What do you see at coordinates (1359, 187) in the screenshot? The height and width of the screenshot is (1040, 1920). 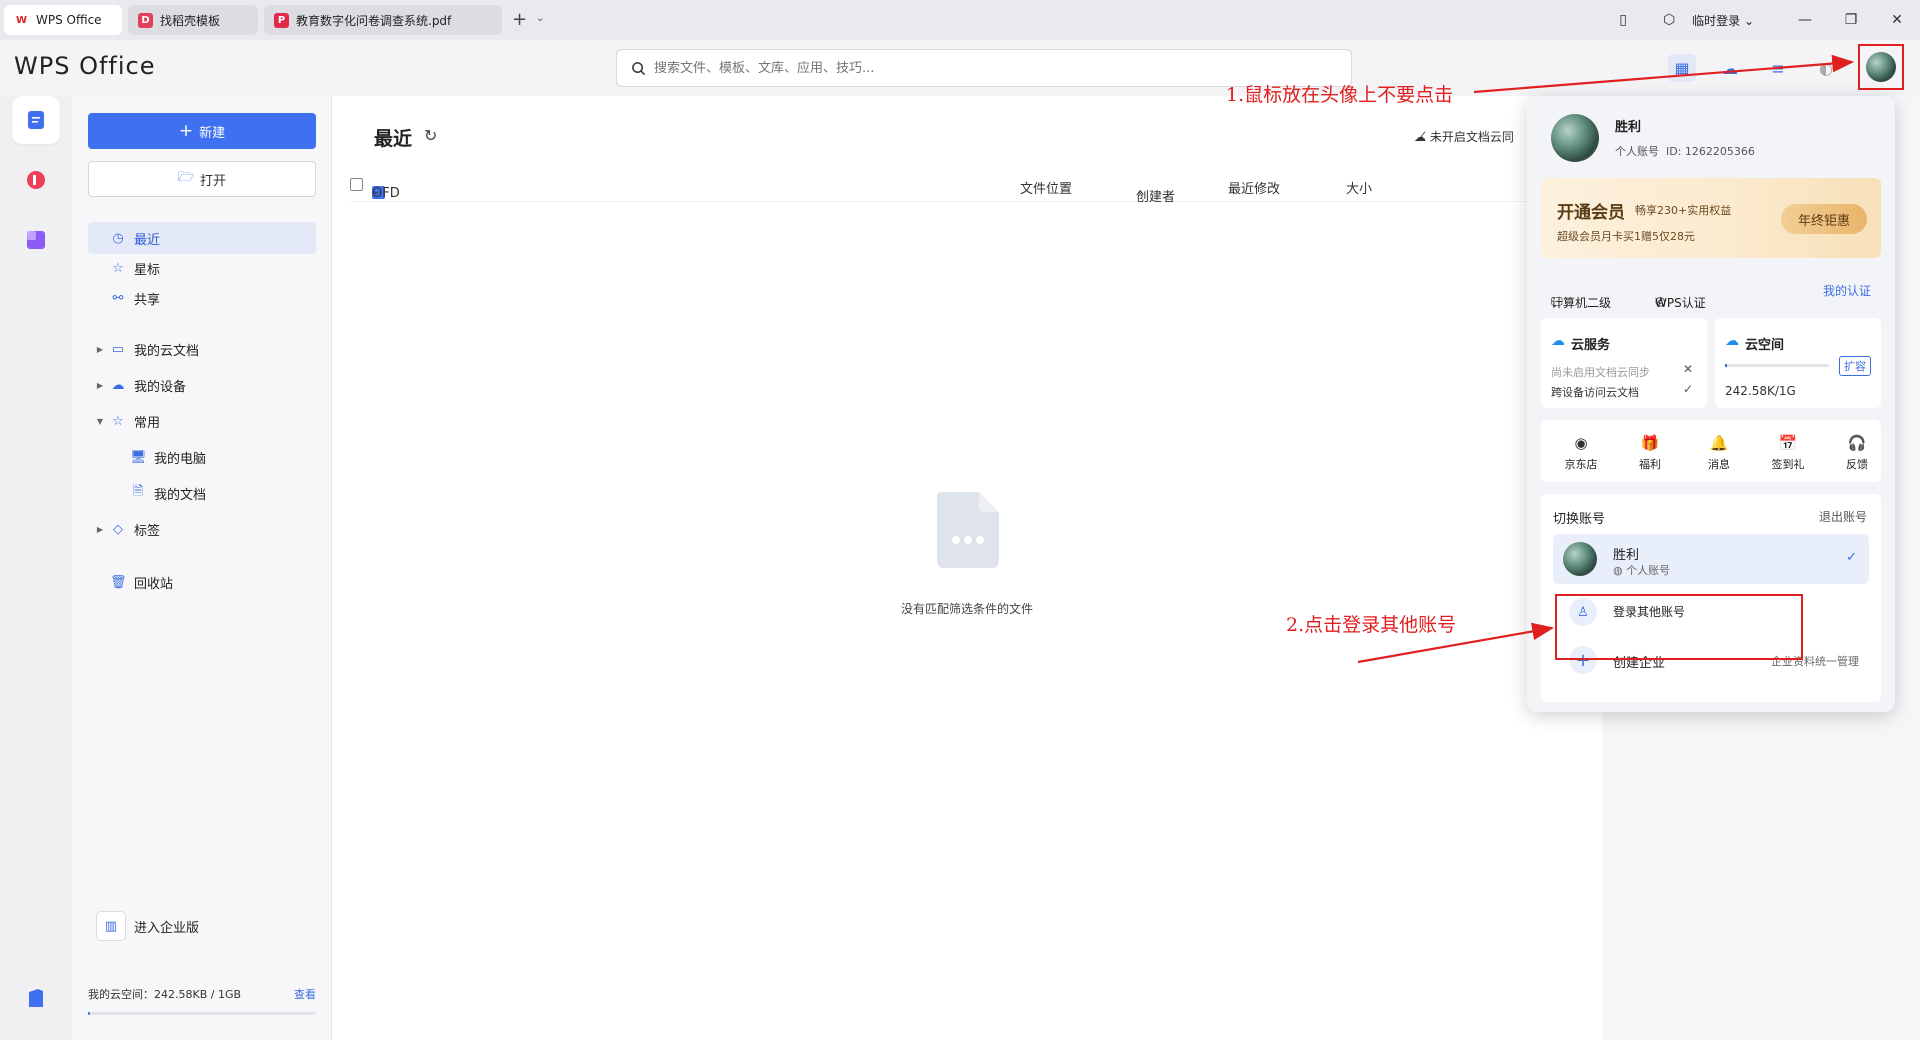 I see `column-size: 大小` at bounding box center [1359, 187].